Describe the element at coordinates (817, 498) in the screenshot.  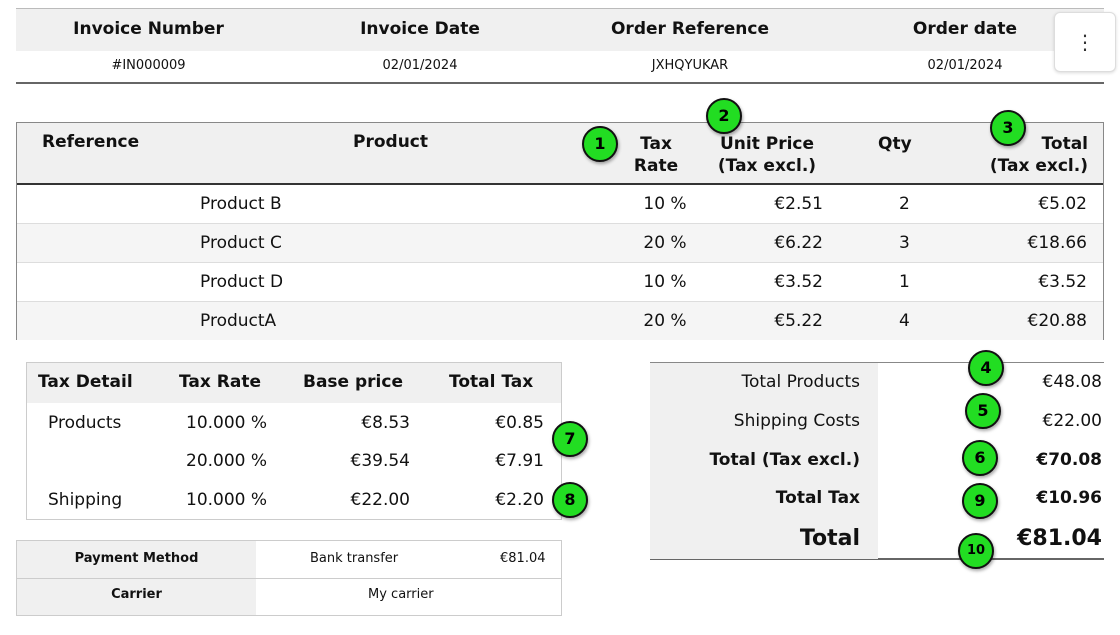
I see `total-tax-label: Total Tax` at that location.